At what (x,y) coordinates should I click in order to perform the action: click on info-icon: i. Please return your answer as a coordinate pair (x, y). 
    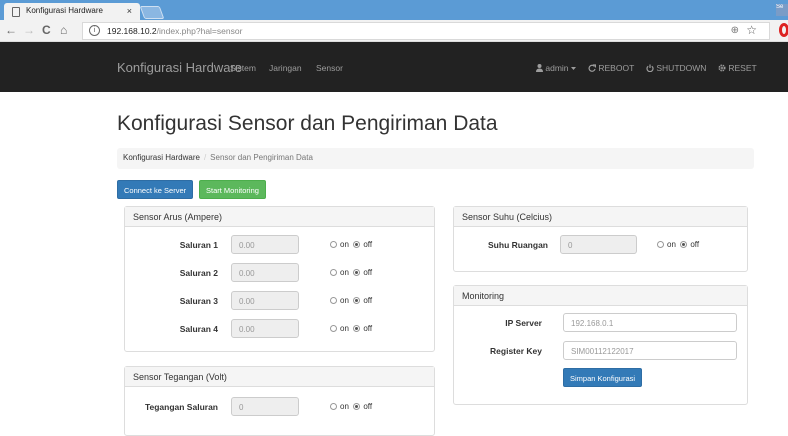
    Looking at the image, I should click on (94, 30).